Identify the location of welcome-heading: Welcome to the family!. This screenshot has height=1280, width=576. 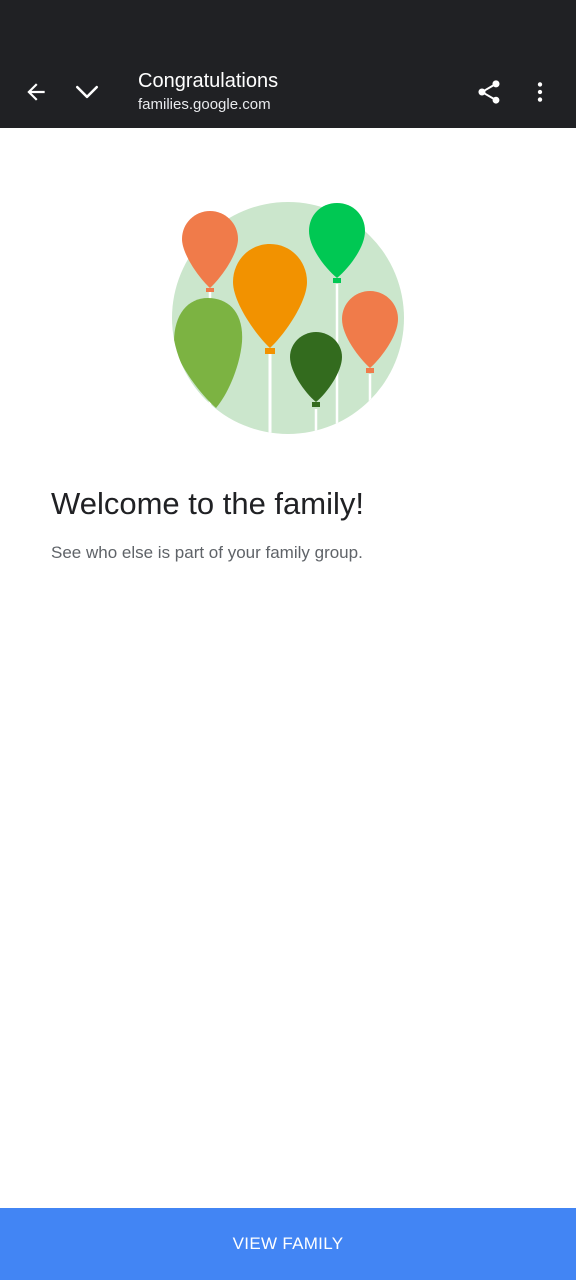
(207, 503).